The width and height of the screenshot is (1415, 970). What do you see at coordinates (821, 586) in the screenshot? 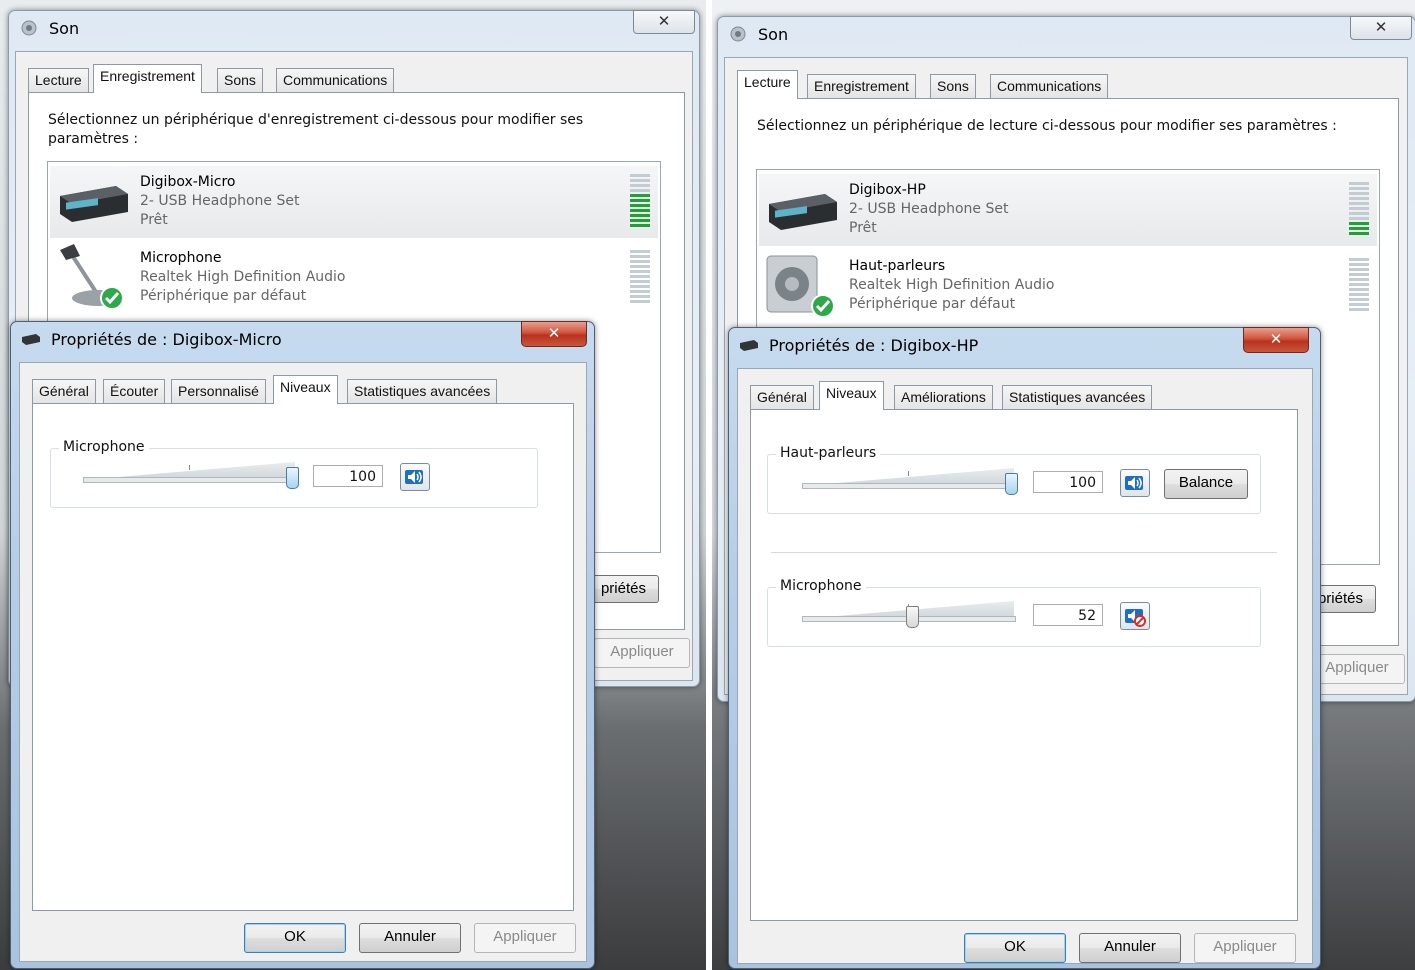
I see `group-label: Microphone` at bounding box center [821, 586].